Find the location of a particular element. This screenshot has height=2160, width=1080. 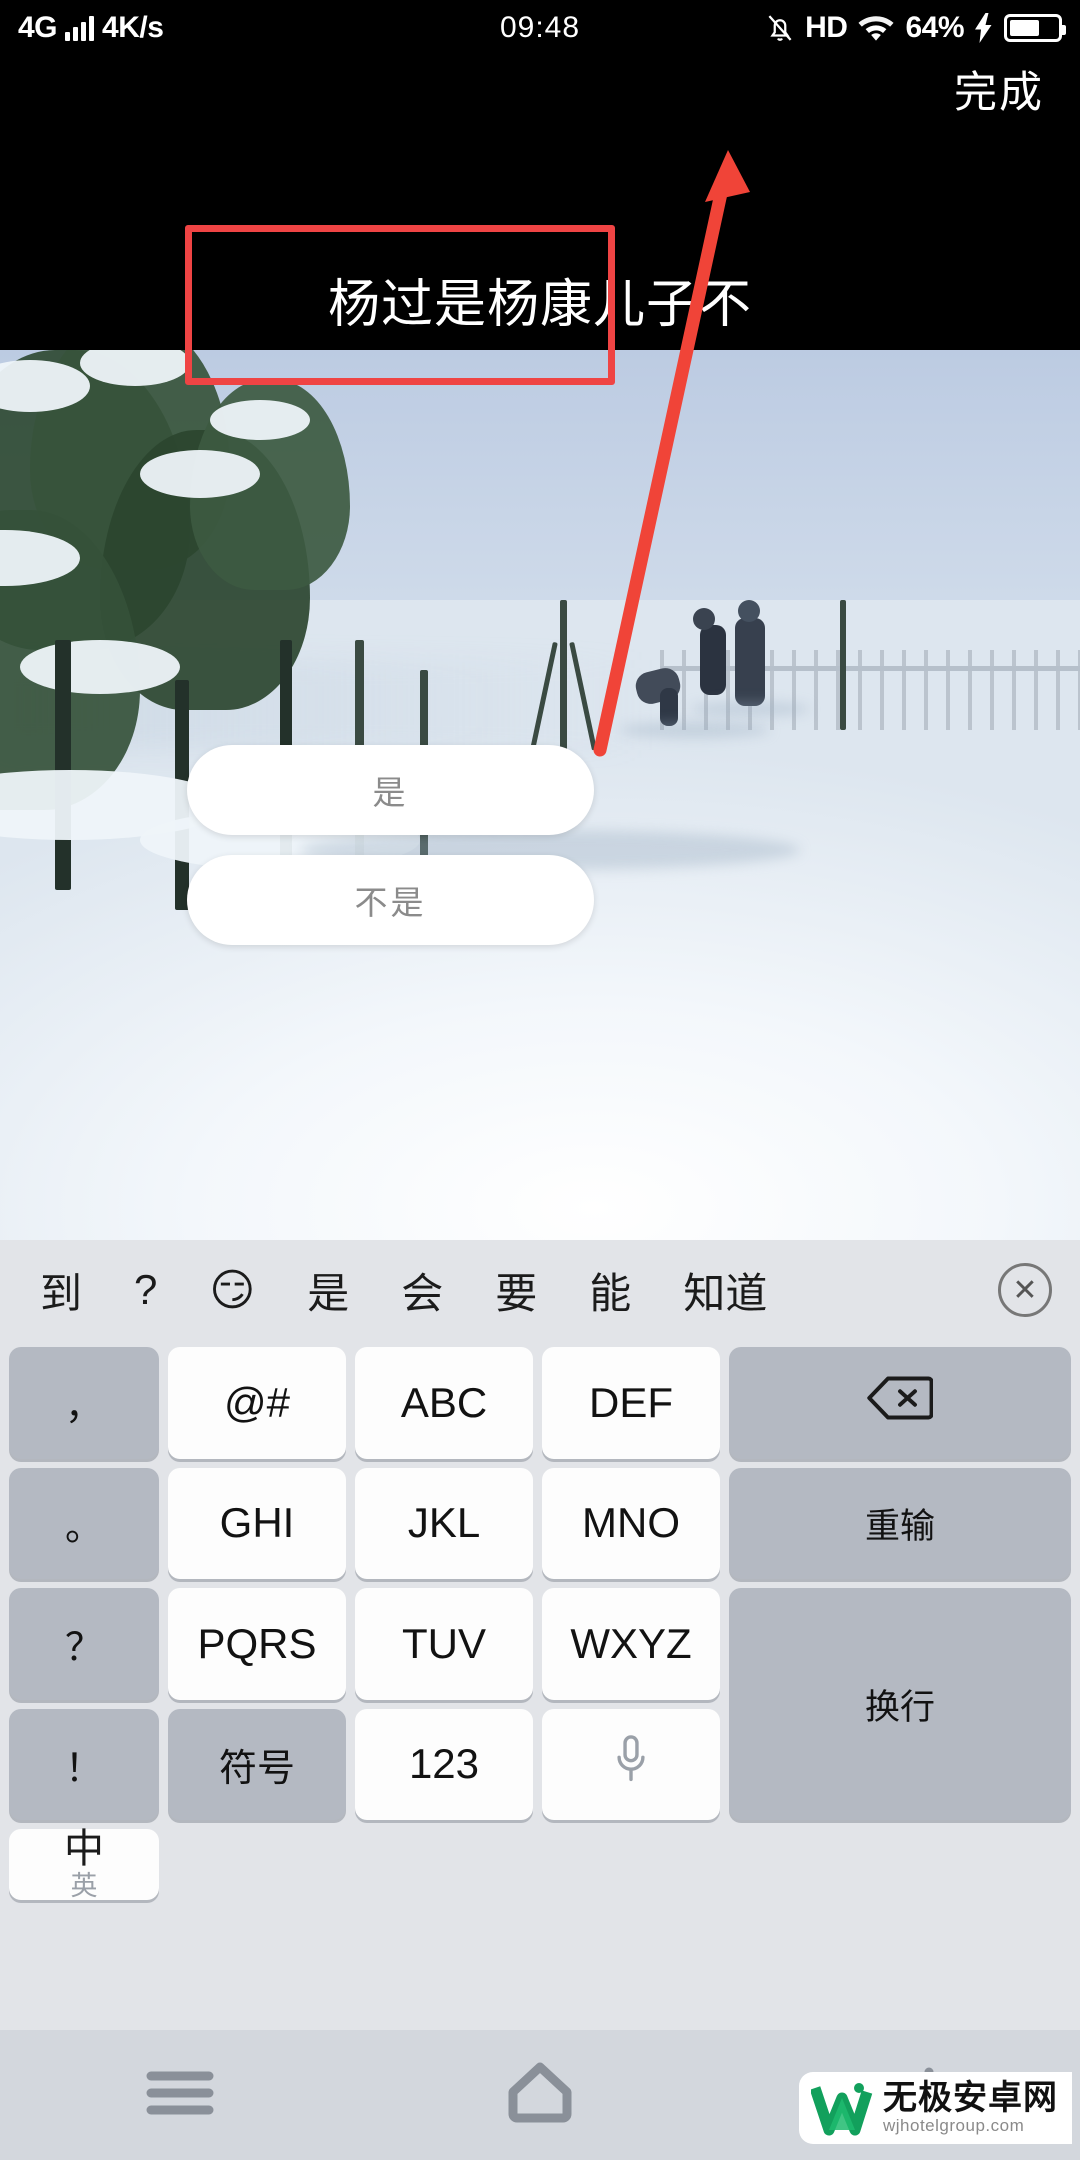

menu-icon is located at coordinates (180, 2095).